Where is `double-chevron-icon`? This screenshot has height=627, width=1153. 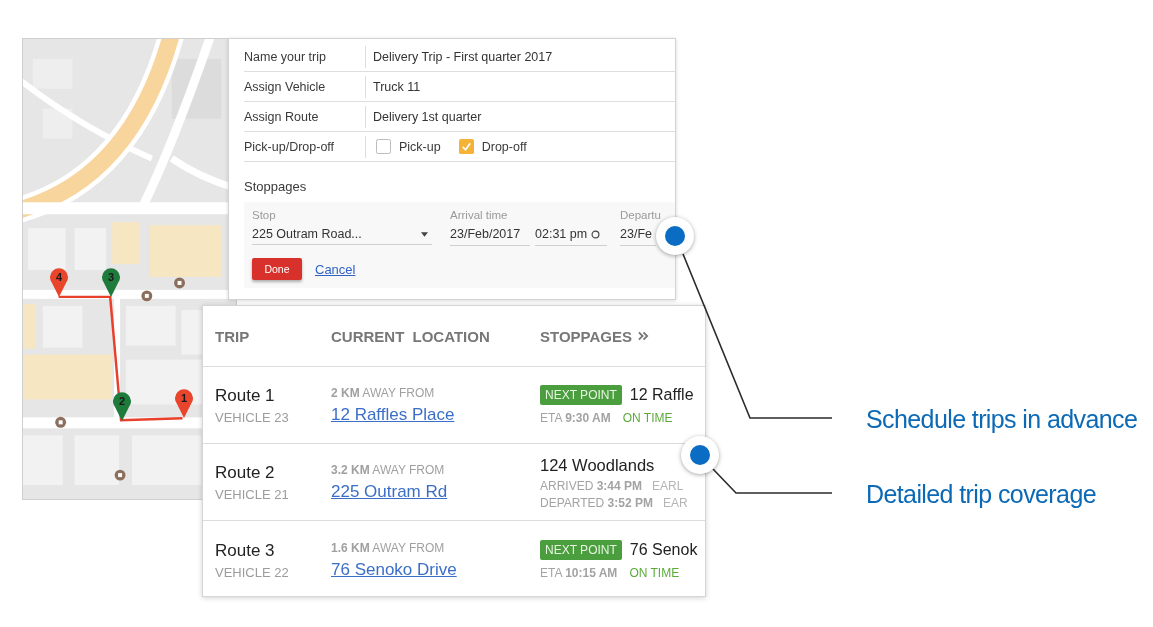
double-chevron-icon is located at coordinates (643, 336).